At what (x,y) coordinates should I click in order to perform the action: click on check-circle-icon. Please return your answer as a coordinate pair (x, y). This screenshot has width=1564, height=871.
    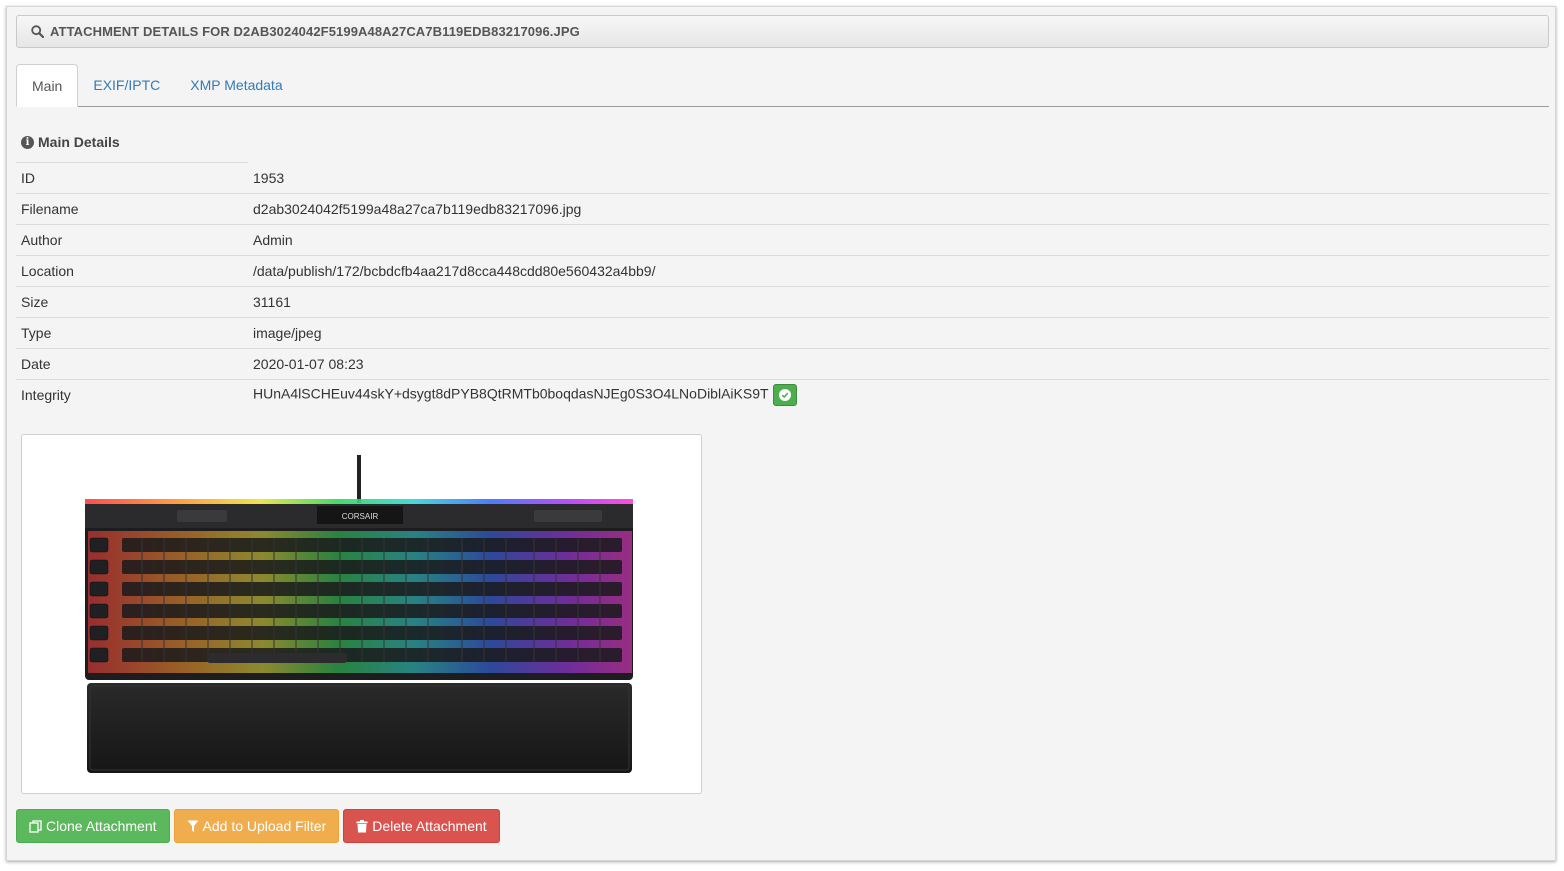
    Looking at the image, I should click on (784, 395).